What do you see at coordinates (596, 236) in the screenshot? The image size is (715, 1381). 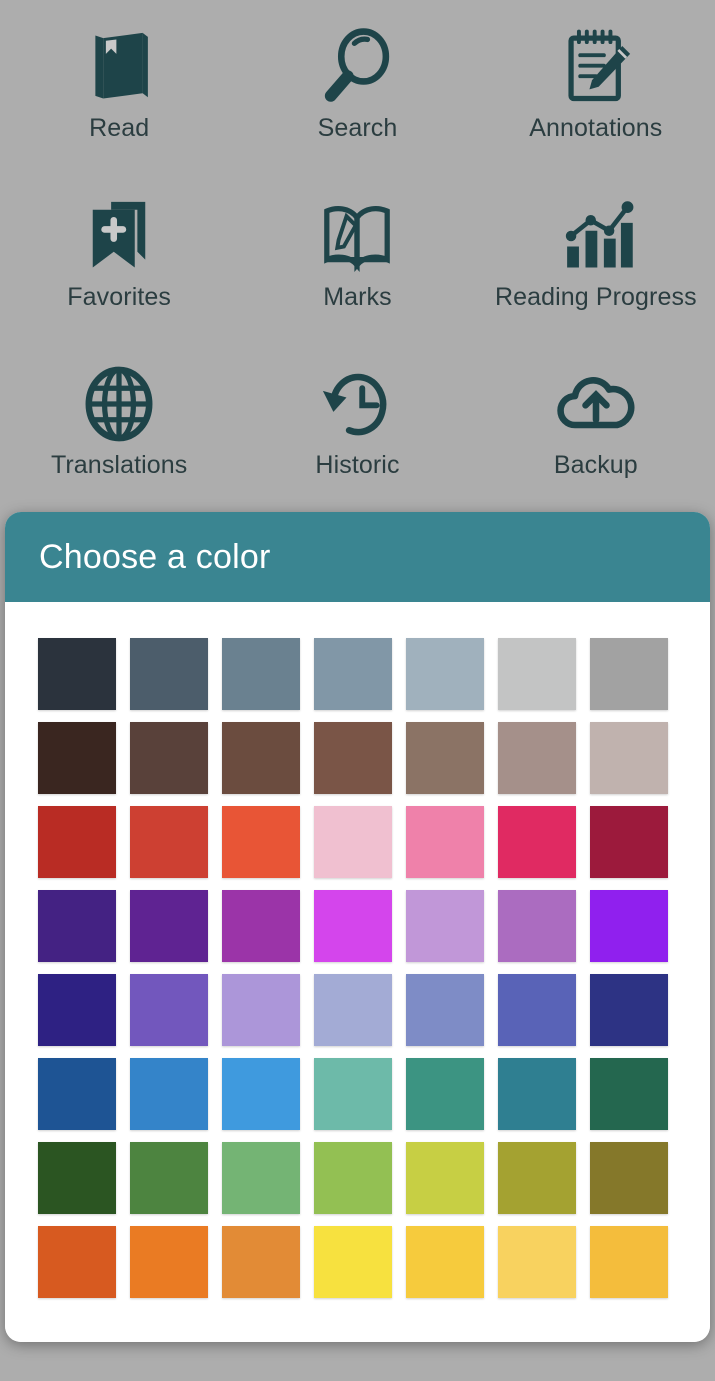 I see `bar-chart-trend-icon` at bounding box center [596, 236].